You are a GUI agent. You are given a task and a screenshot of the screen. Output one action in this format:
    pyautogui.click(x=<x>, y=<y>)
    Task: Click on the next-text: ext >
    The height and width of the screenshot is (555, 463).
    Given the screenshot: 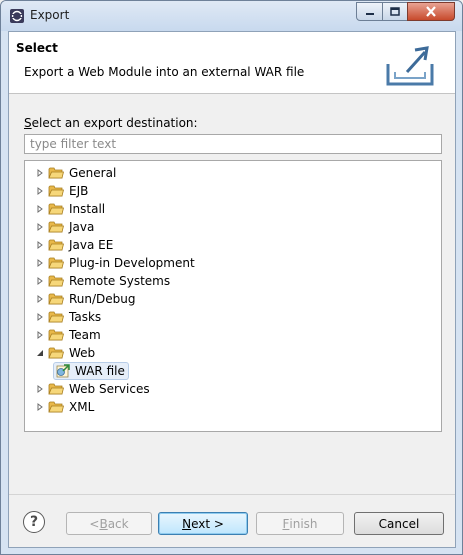 What is the action you would take?
    pyautogui.click(x=207, y=523)
    